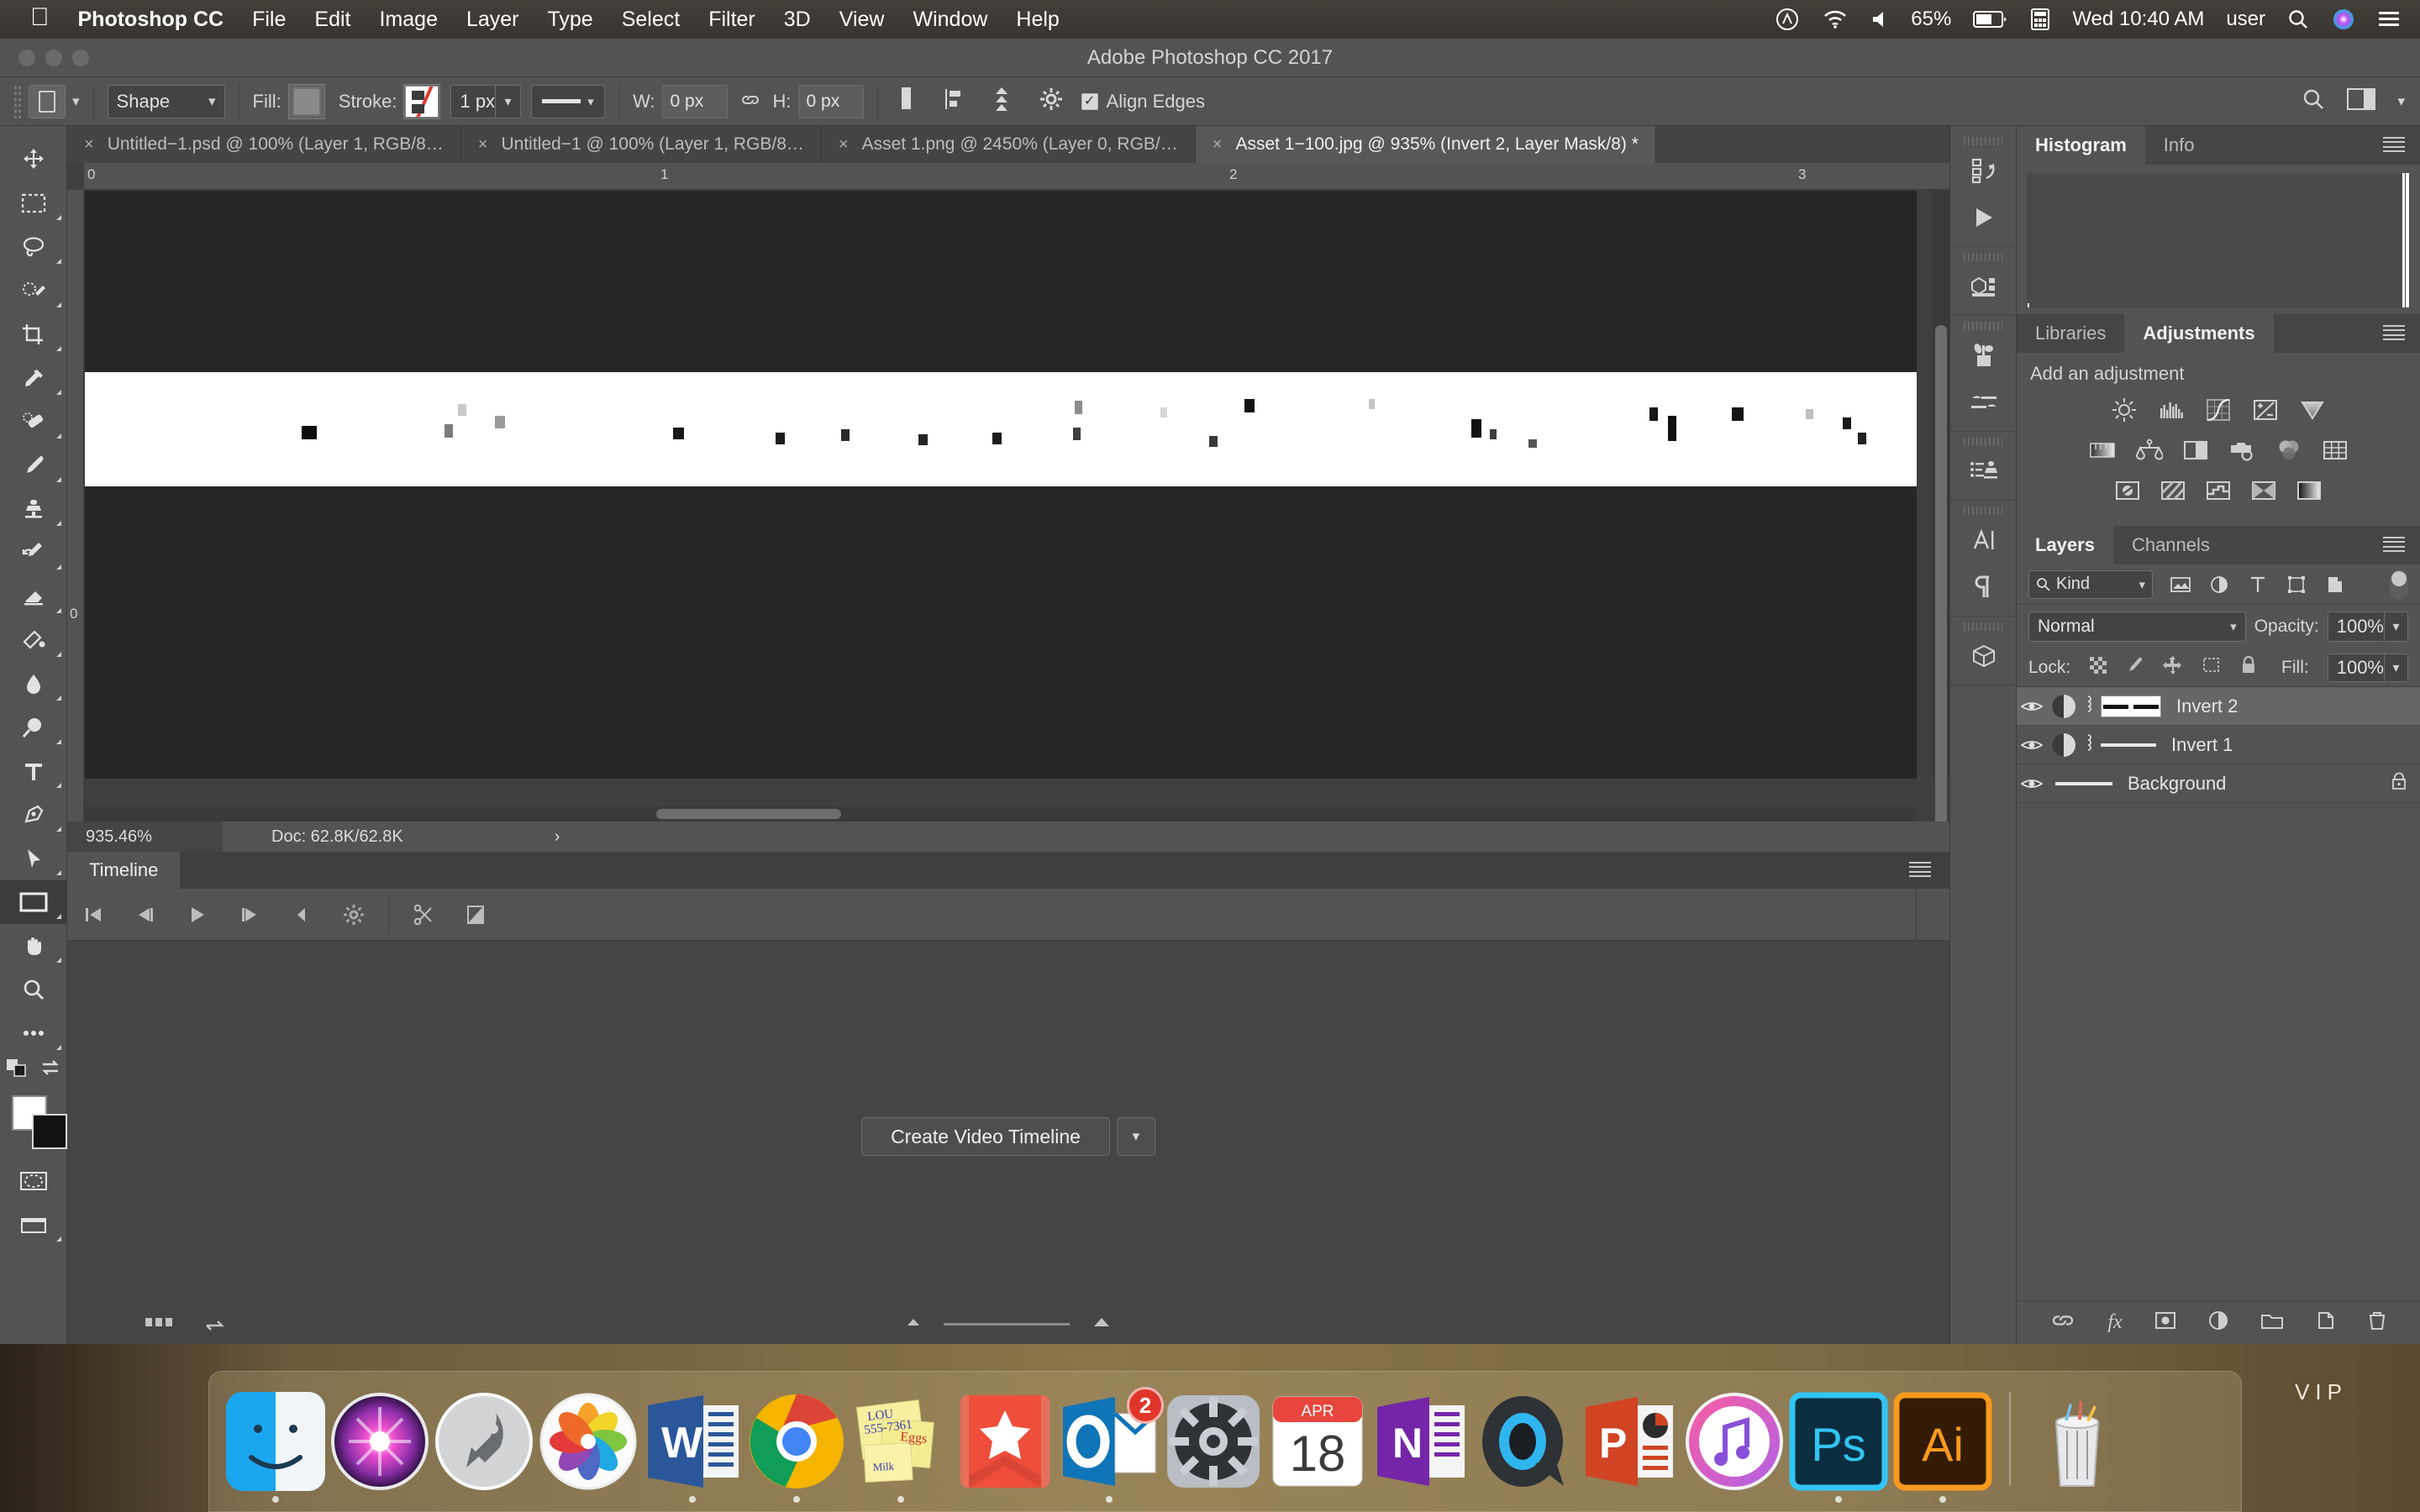 The image size is (2420, 1512). I want to click on menu-image: Image, so click(408, 20).